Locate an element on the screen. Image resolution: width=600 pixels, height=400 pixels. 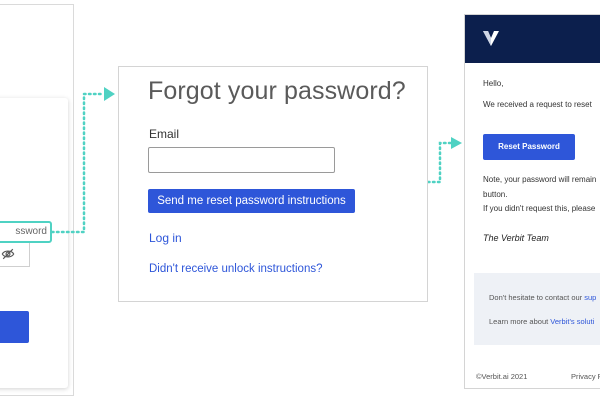
verbit-logo-icon is located at coordinates (491, 38).